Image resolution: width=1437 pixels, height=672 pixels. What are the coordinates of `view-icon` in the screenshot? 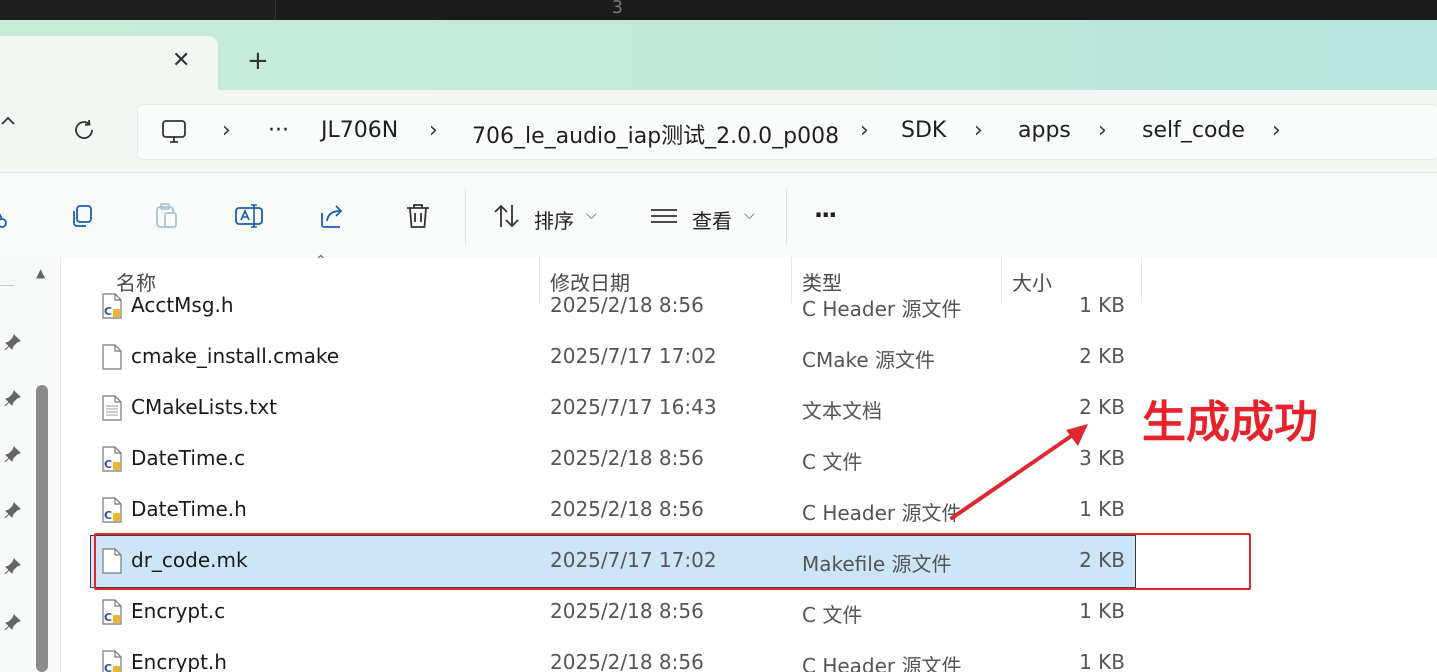 It's located at (664, 216).